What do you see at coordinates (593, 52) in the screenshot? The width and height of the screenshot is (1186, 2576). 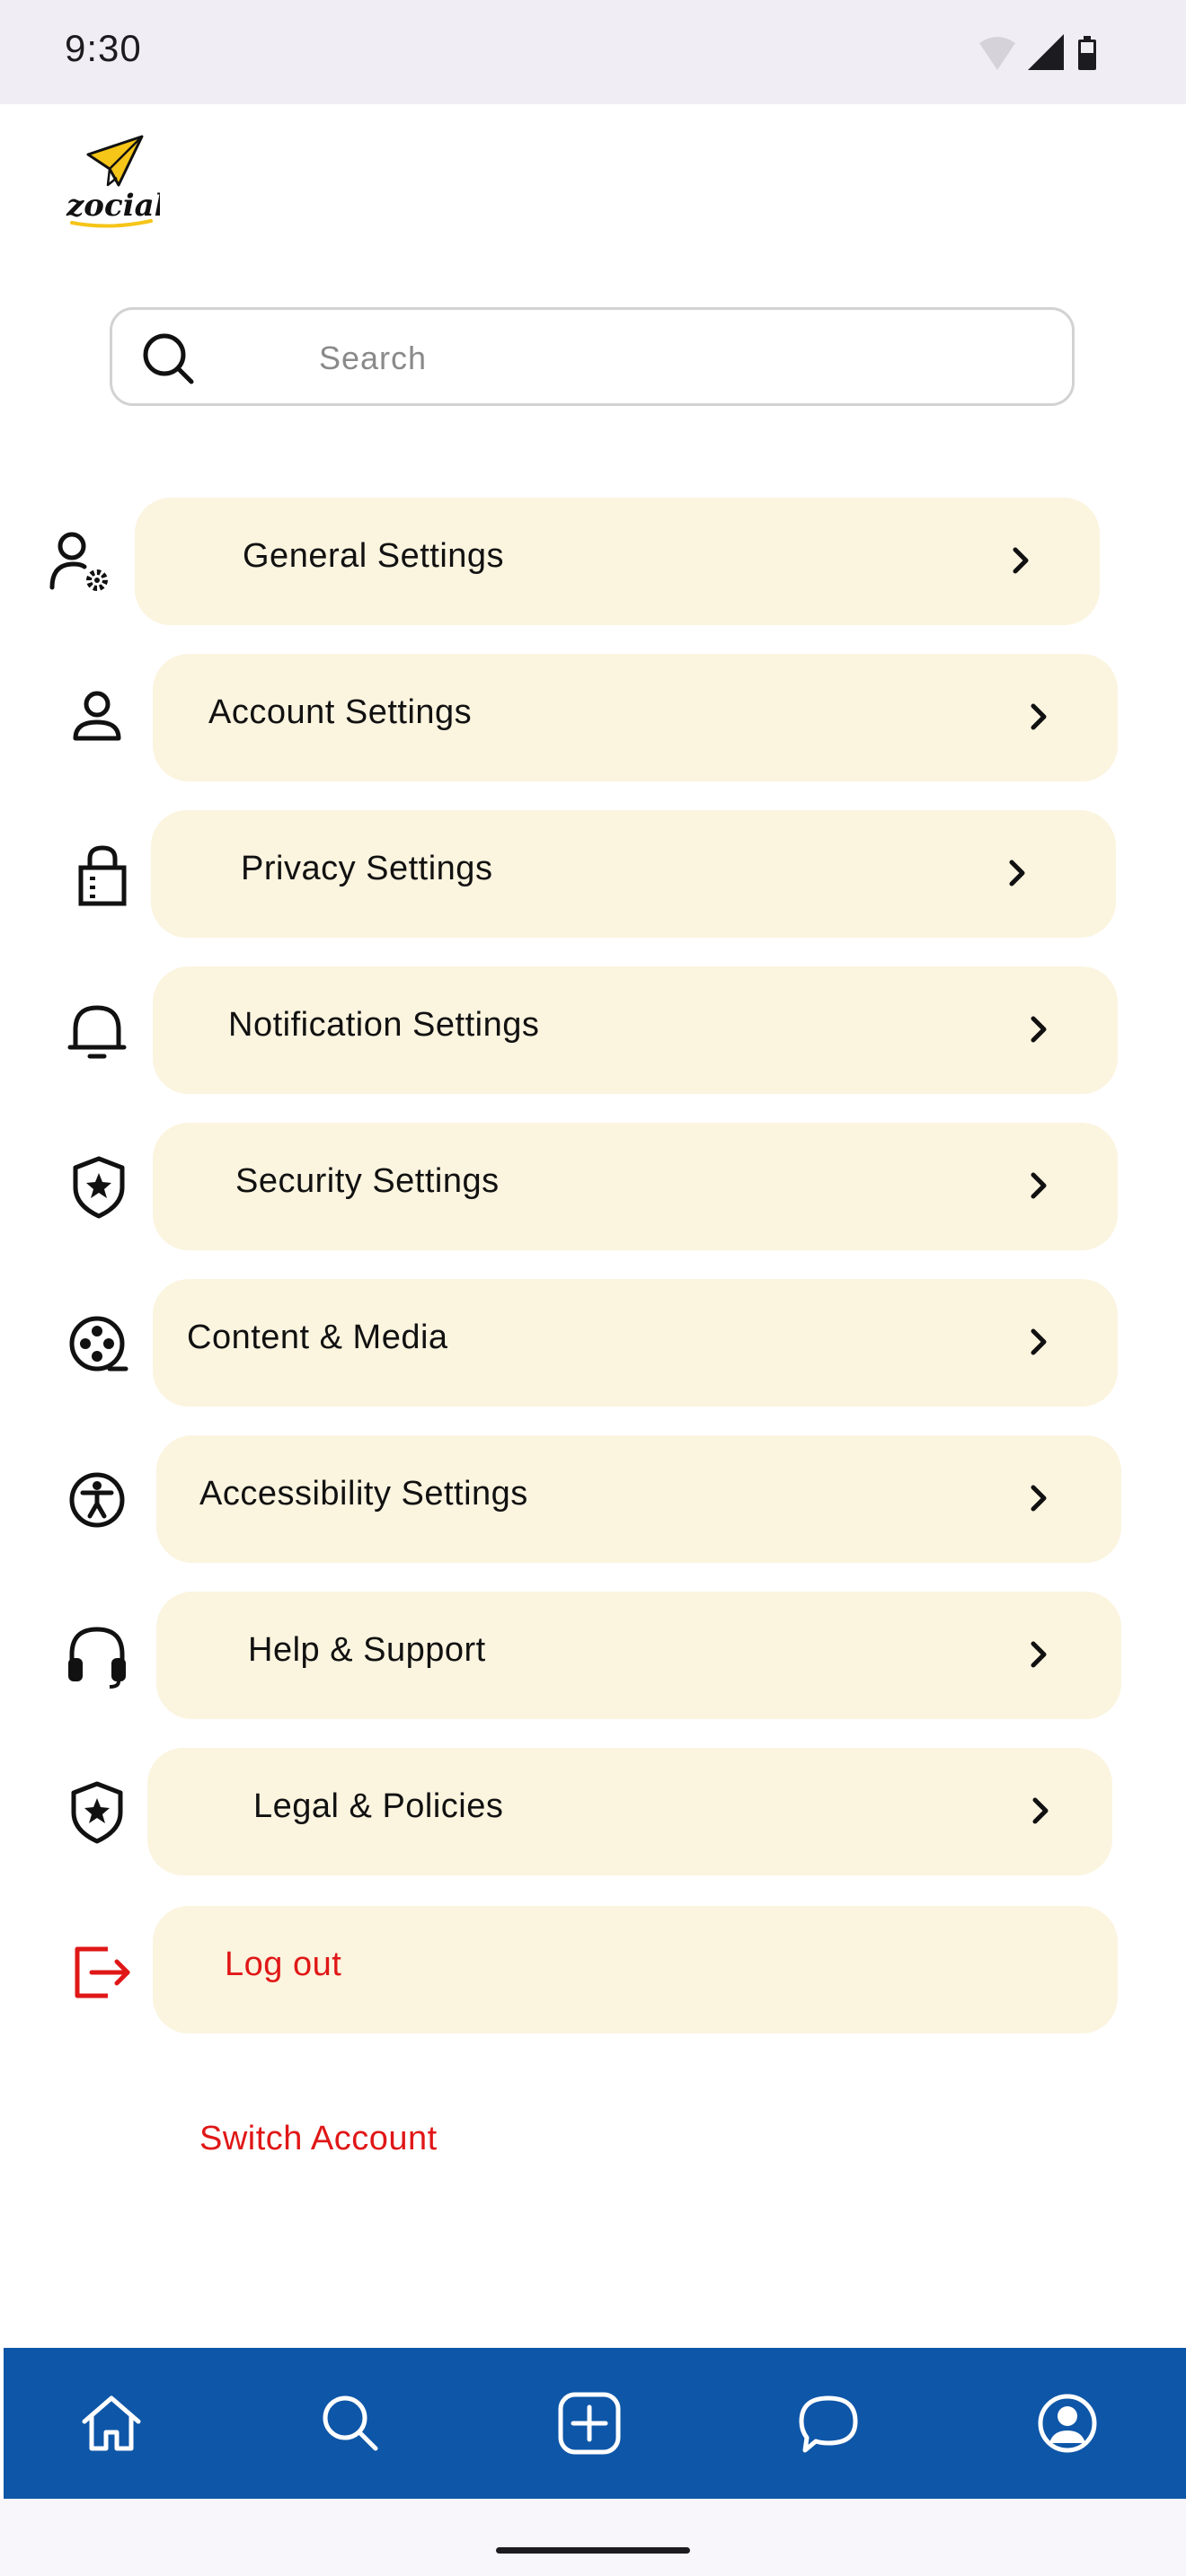 I see `status-bar: 9:30` at bounding box center [593, 52].